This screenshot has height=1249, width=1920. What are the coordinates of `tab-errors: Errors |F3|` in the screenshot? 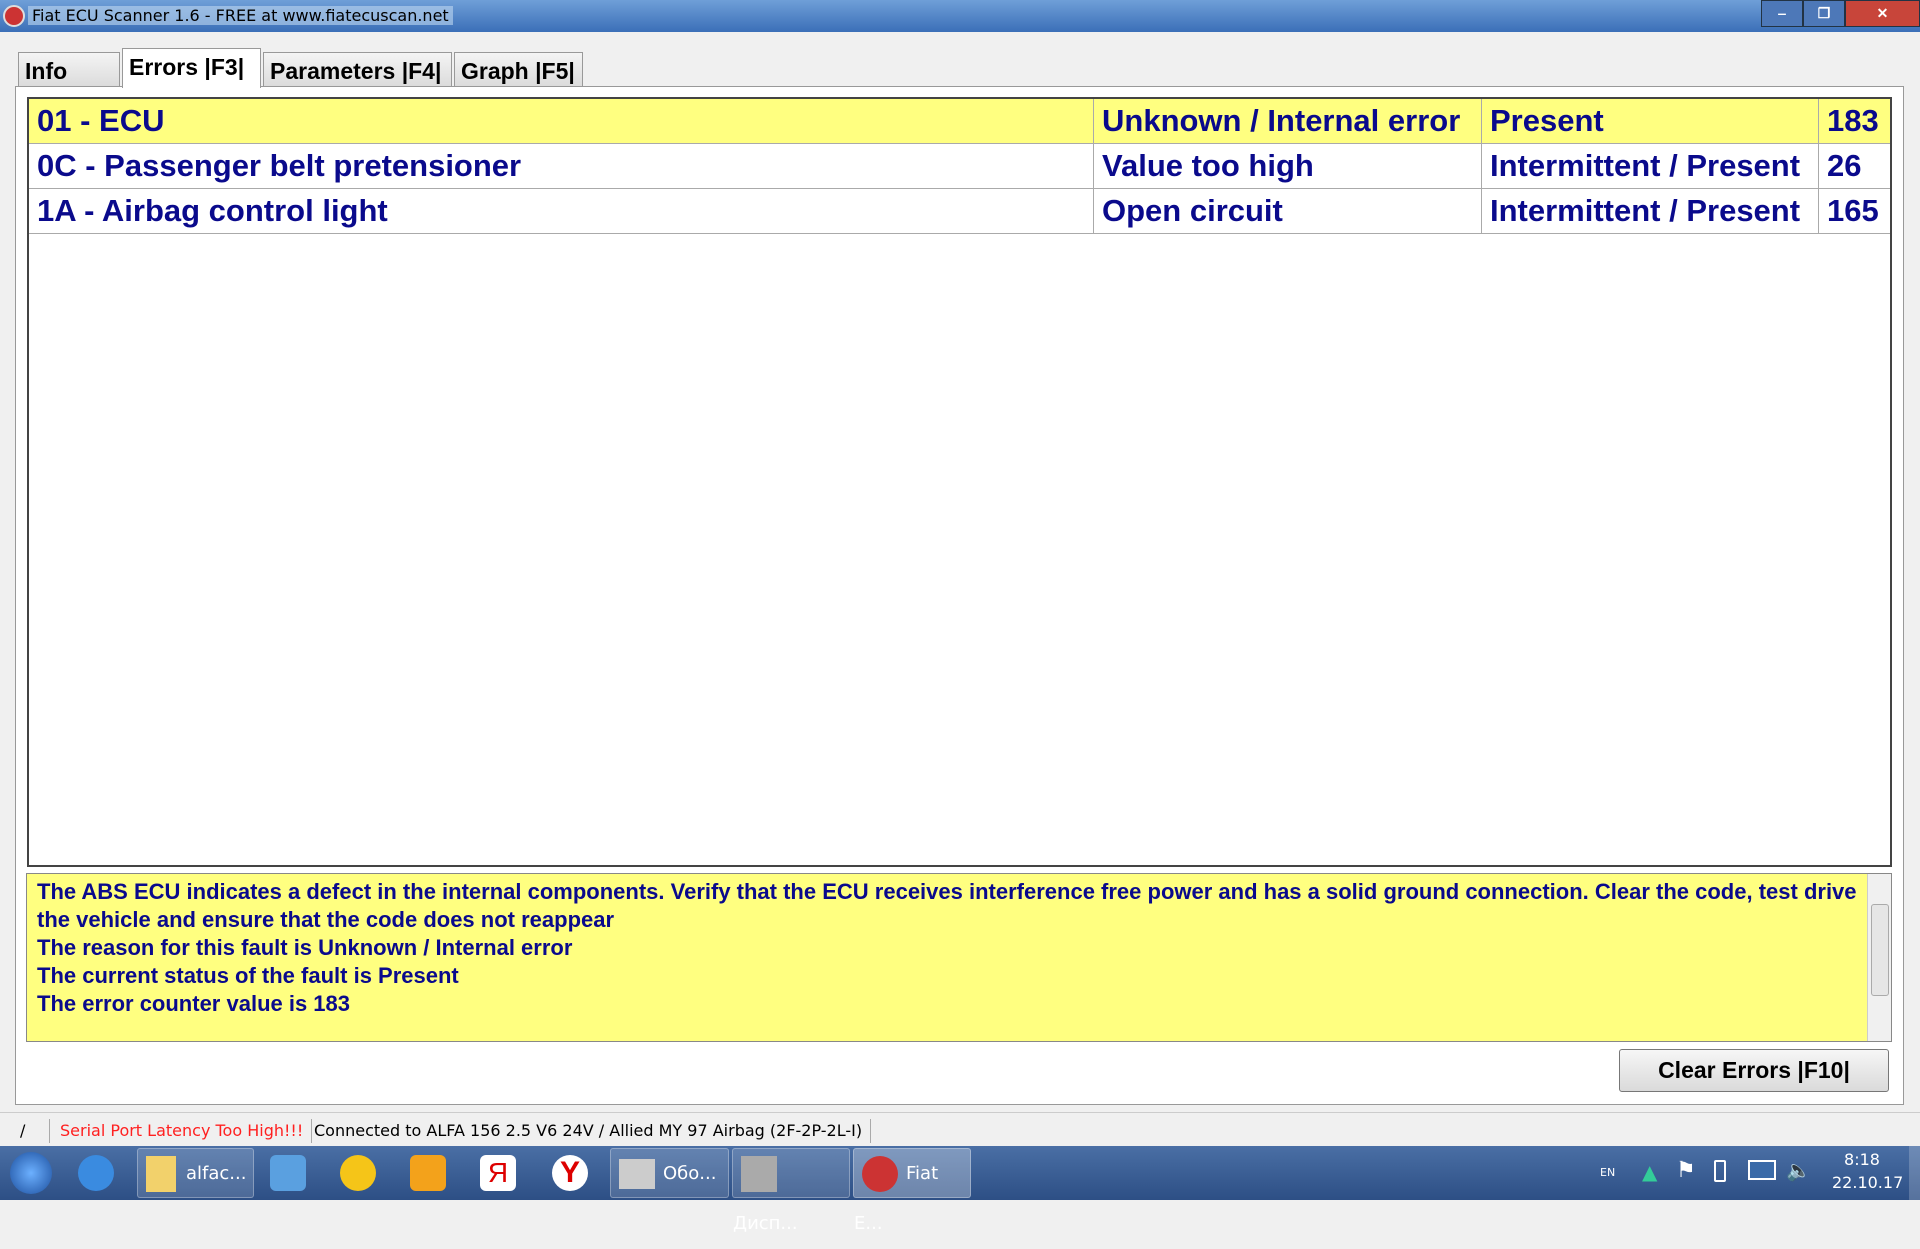 It's located at (191, 68).